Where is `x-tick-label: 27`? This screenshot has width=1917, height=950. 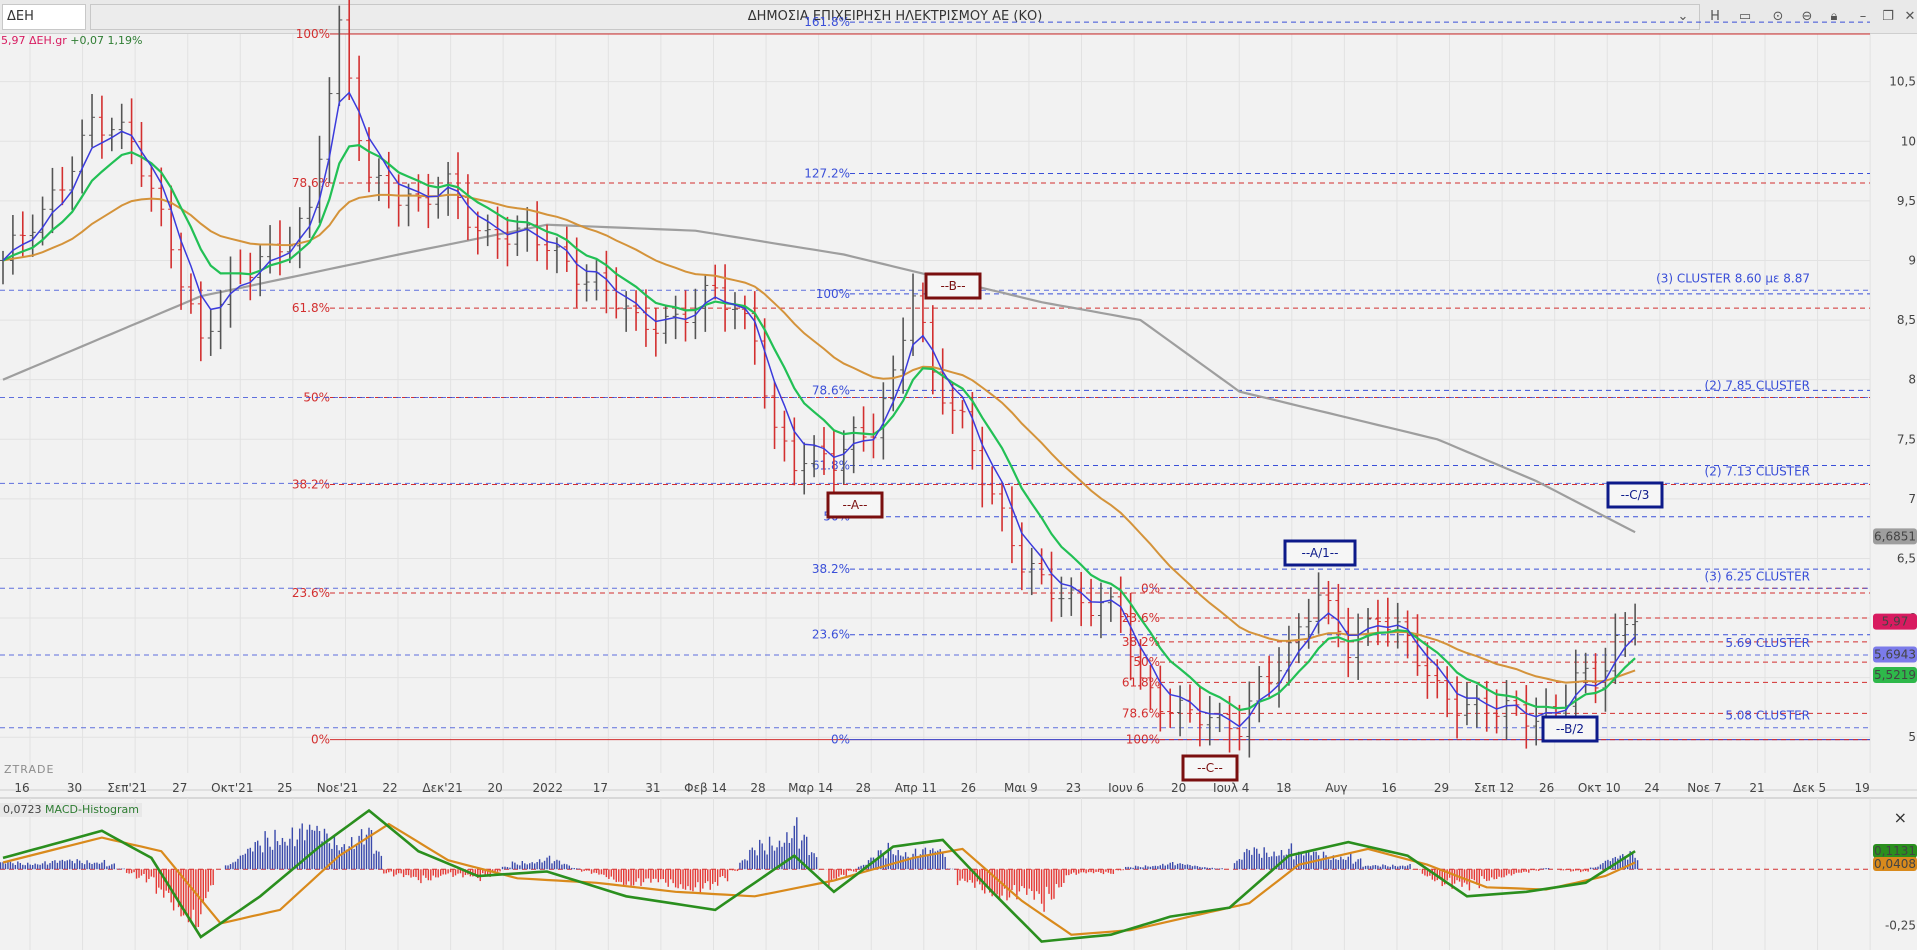
x-tick-label: 27 is located at coordinates (179, 788).